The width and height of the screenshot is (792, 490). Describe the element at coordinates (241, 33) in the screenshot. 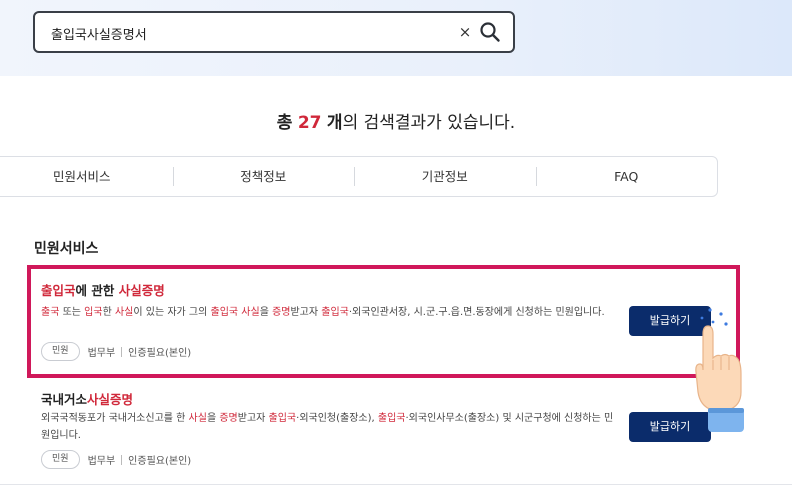

I see `search-input` at that location.